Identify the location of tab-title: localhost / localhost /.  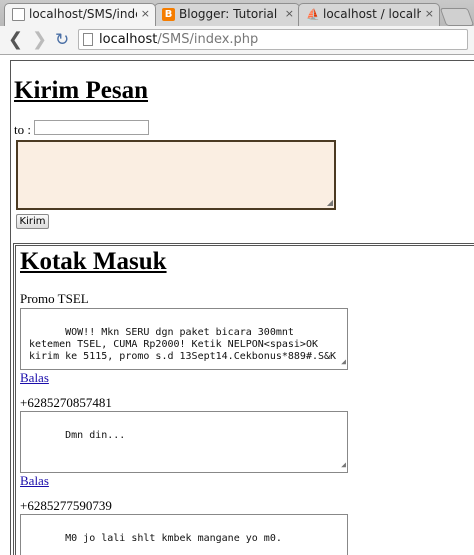
(372, 14).